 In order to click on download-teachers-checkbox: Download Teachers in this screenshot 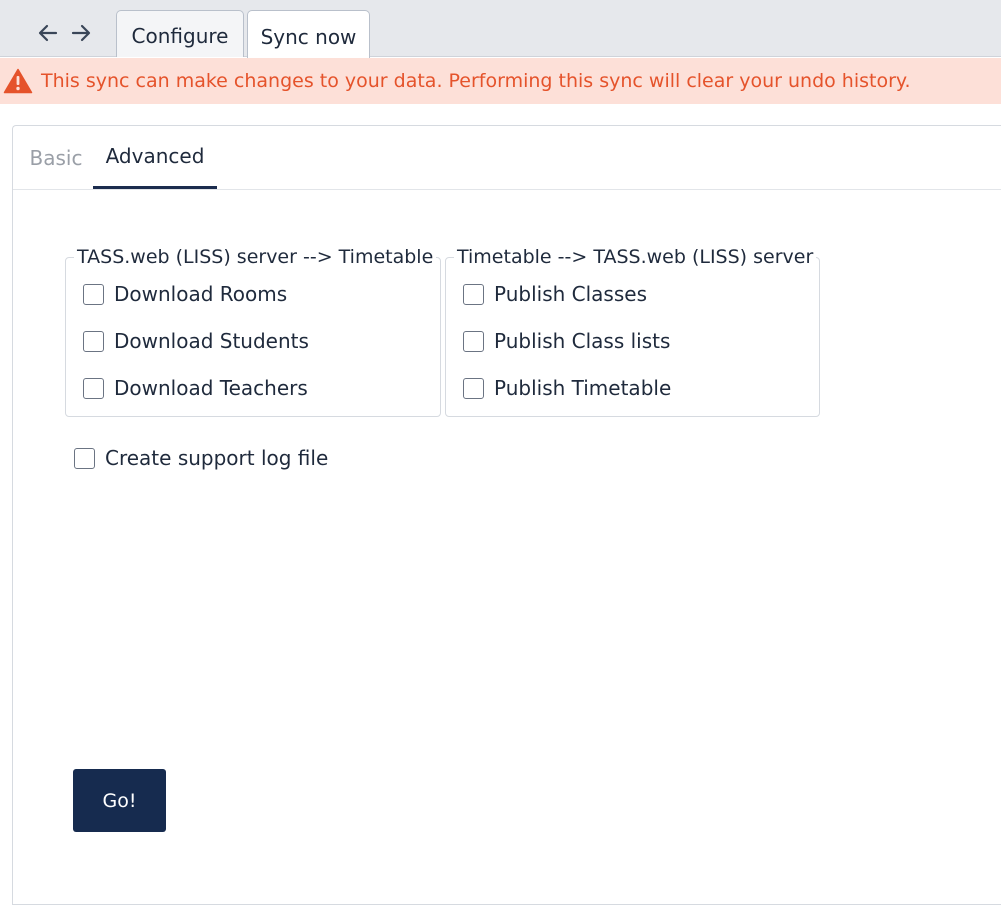, I will do `click(195, 388)`.